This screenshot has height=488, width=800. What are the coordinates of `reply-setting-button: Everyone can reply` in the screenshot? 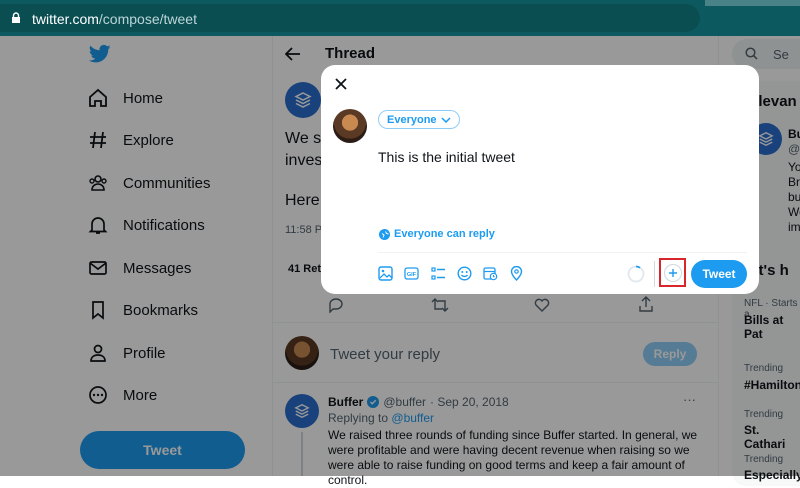 It's located at (437, 234).